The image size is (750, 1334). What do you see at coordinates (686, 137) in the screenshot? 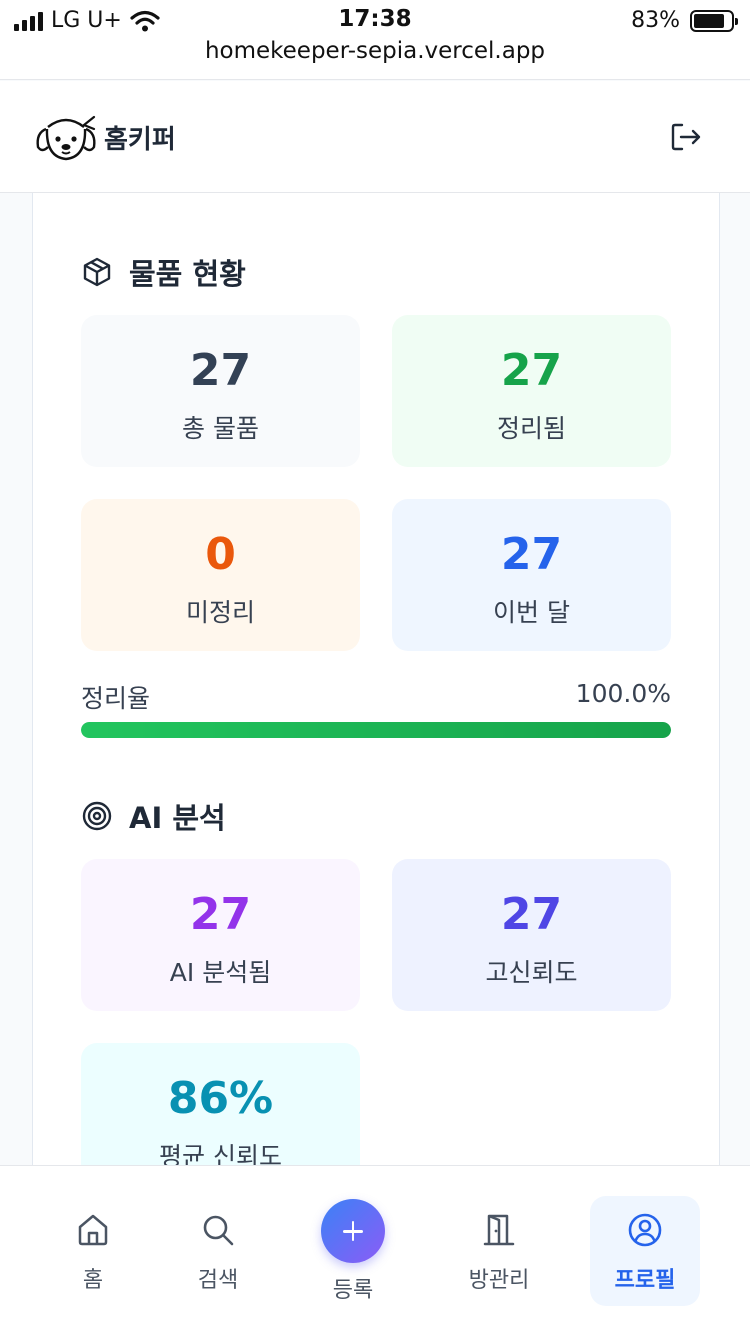
I see `logout-icon` at bounding box center [686, 137].